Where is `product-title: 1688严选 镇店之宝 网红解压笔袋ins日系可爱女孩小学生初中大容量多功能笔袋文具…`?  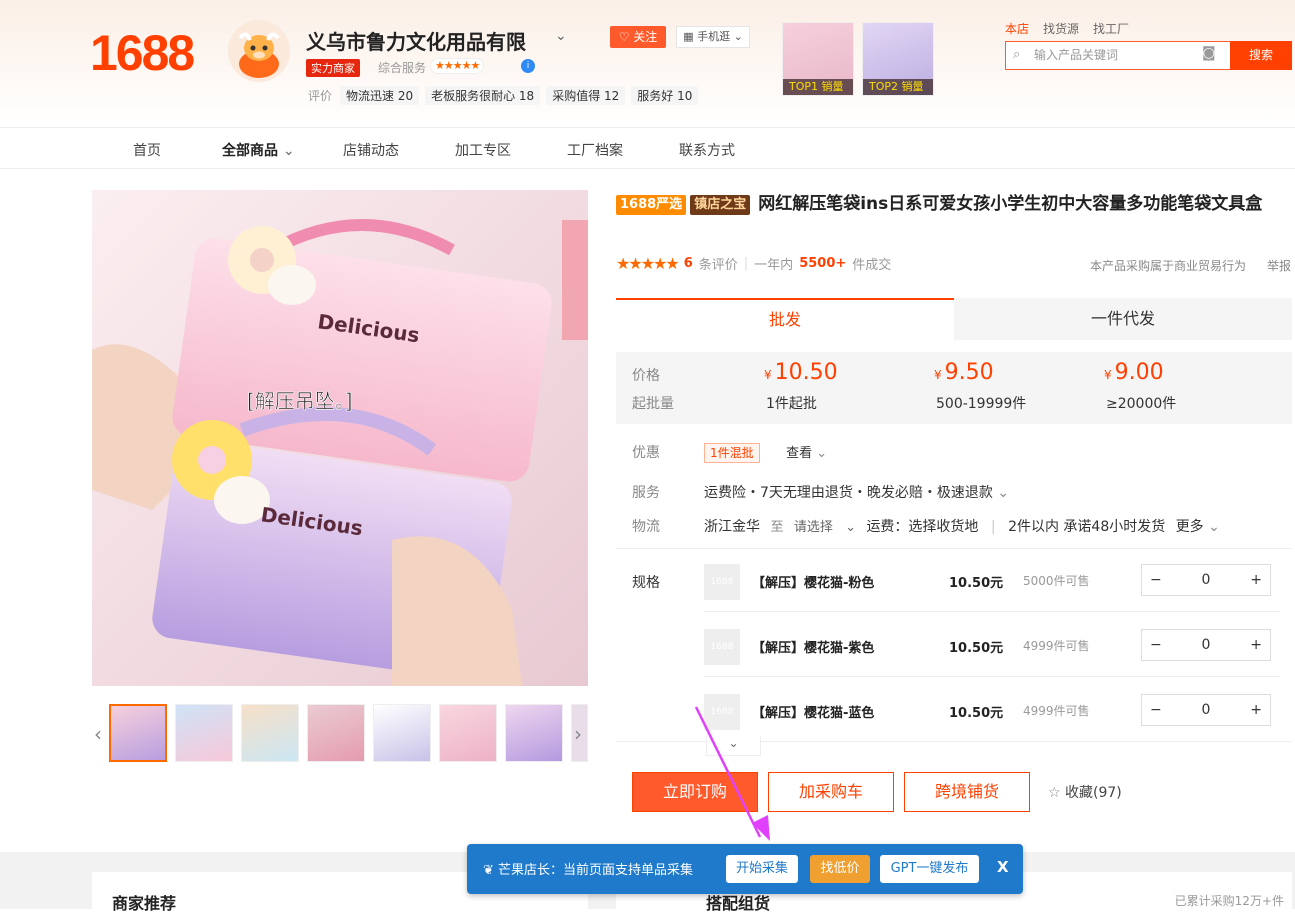
product-title: 1688严选 镇店之宝 网红解压笔袋ins日系可爱女孩小学生初中大容量多功能笔袋文具… is located at coordinates (946, 204).